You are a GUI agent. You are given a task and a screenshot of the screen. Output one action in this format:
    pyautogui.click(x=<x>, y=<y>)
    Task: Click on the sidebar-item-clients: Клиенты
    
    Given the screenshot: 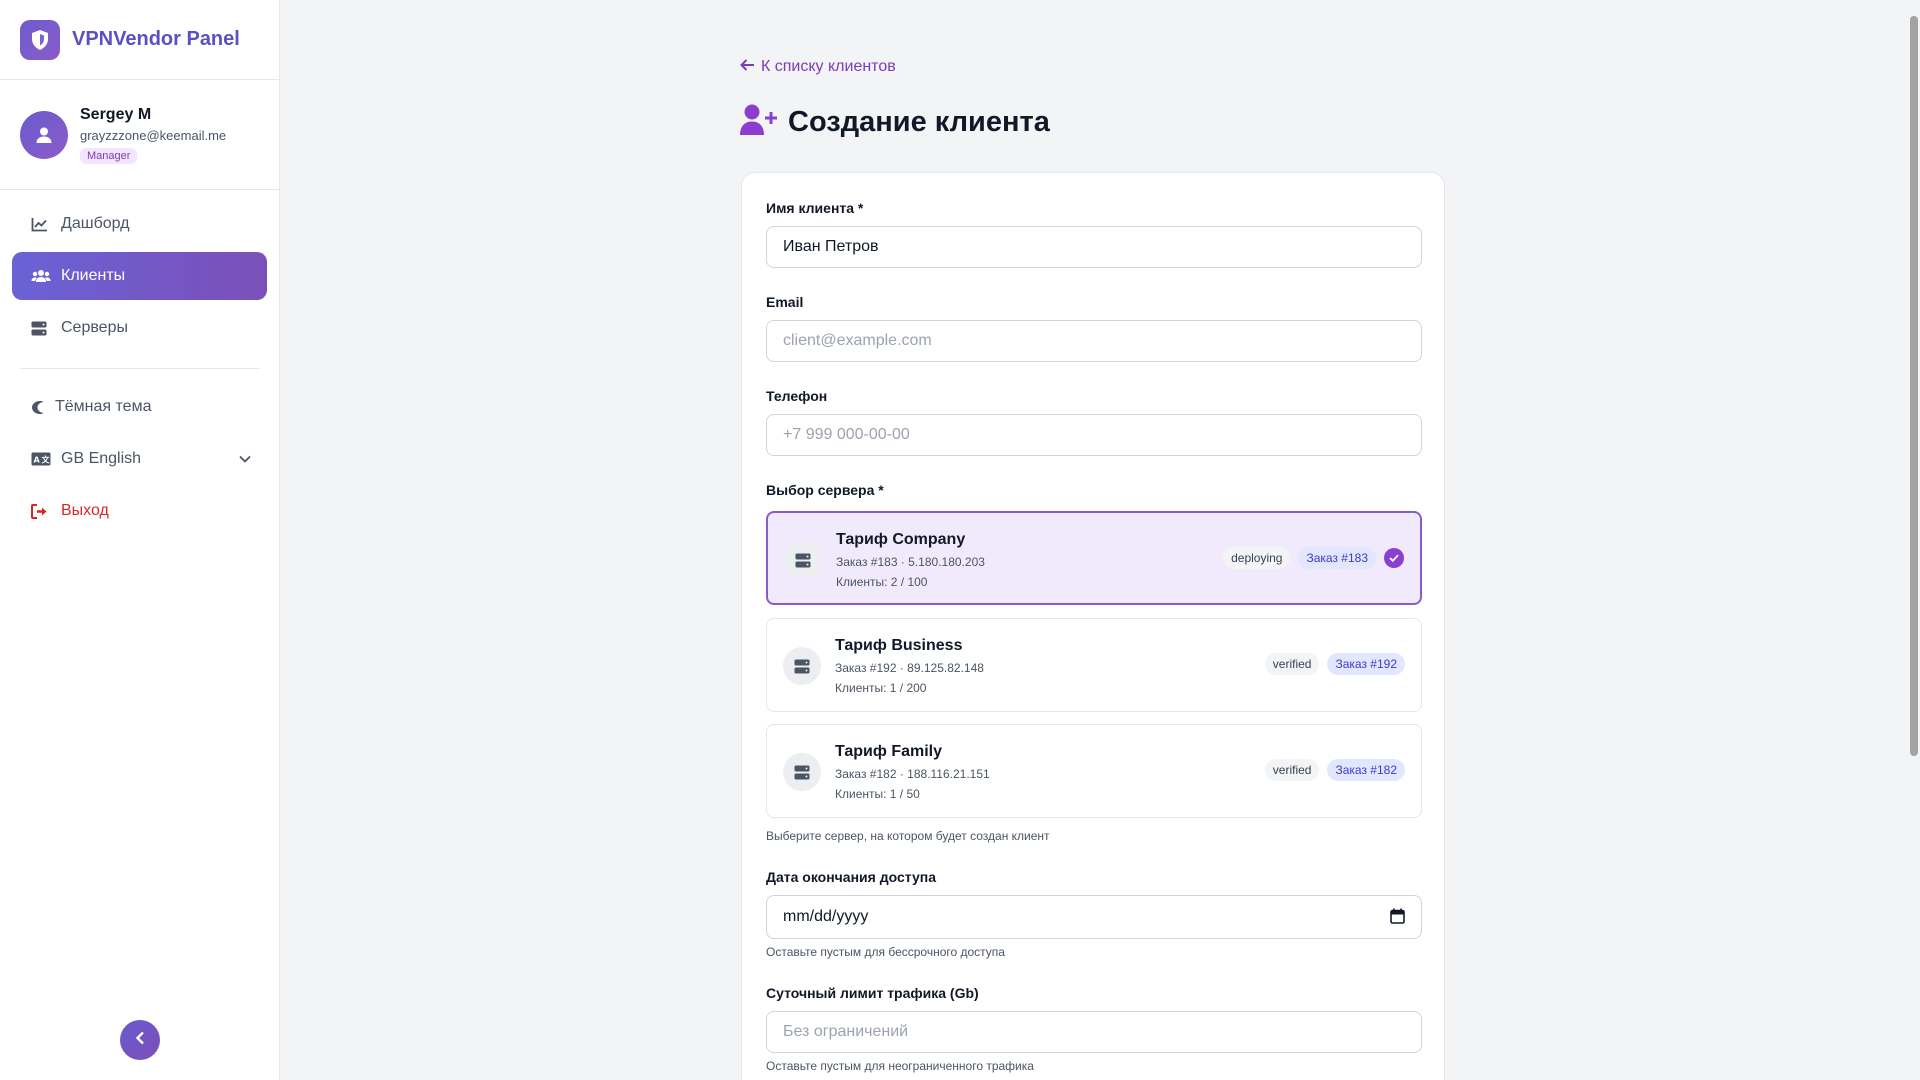 What is the action you would take?
    pyautogui.click(x=139, y=276)
    